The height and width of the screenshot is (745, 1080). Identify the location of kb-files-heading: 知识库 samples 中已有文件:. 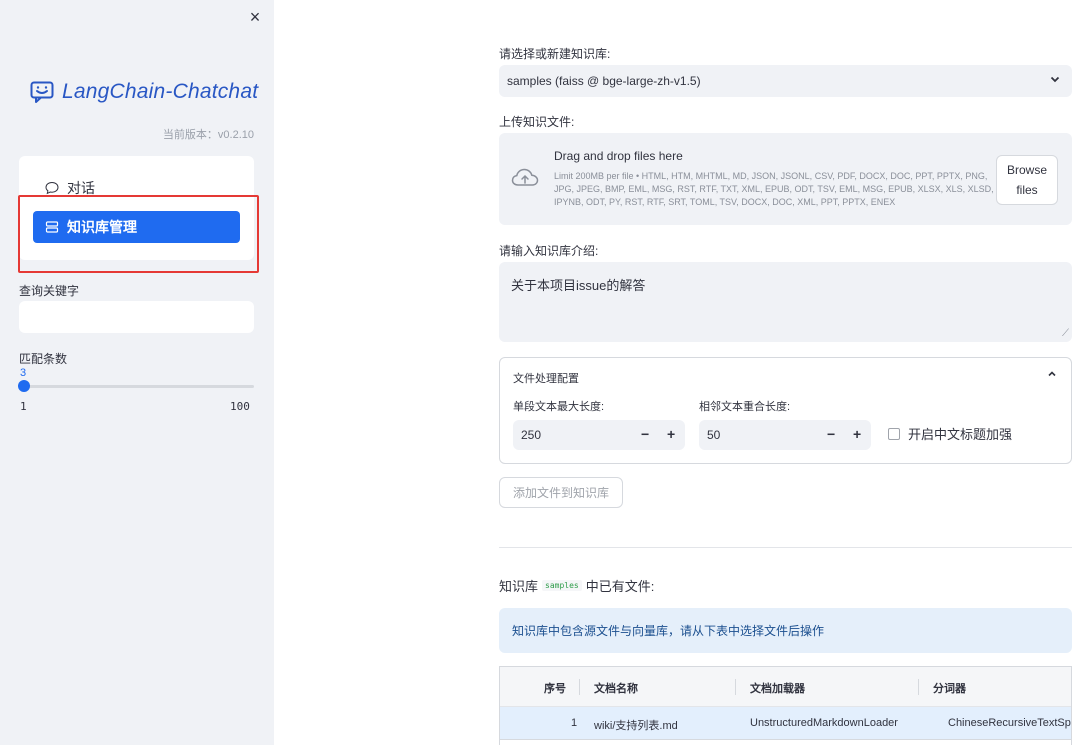
(576, 585).